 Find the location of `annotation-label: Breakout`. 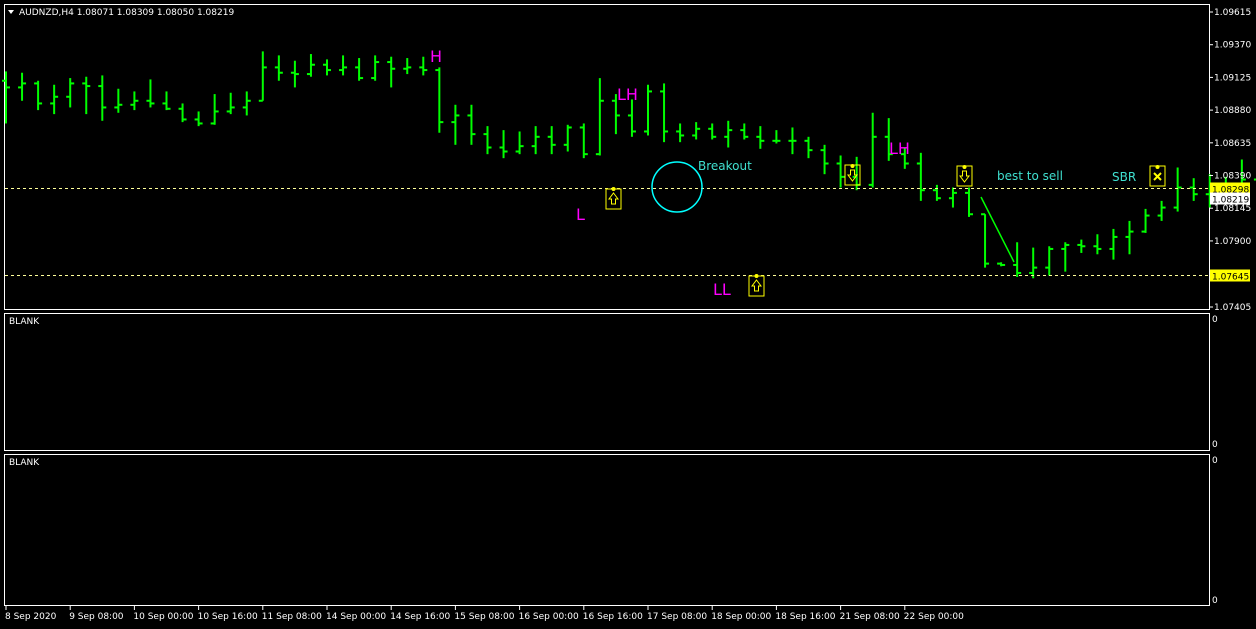

annotation-label: Breakout is located at coordinates (725, 166).